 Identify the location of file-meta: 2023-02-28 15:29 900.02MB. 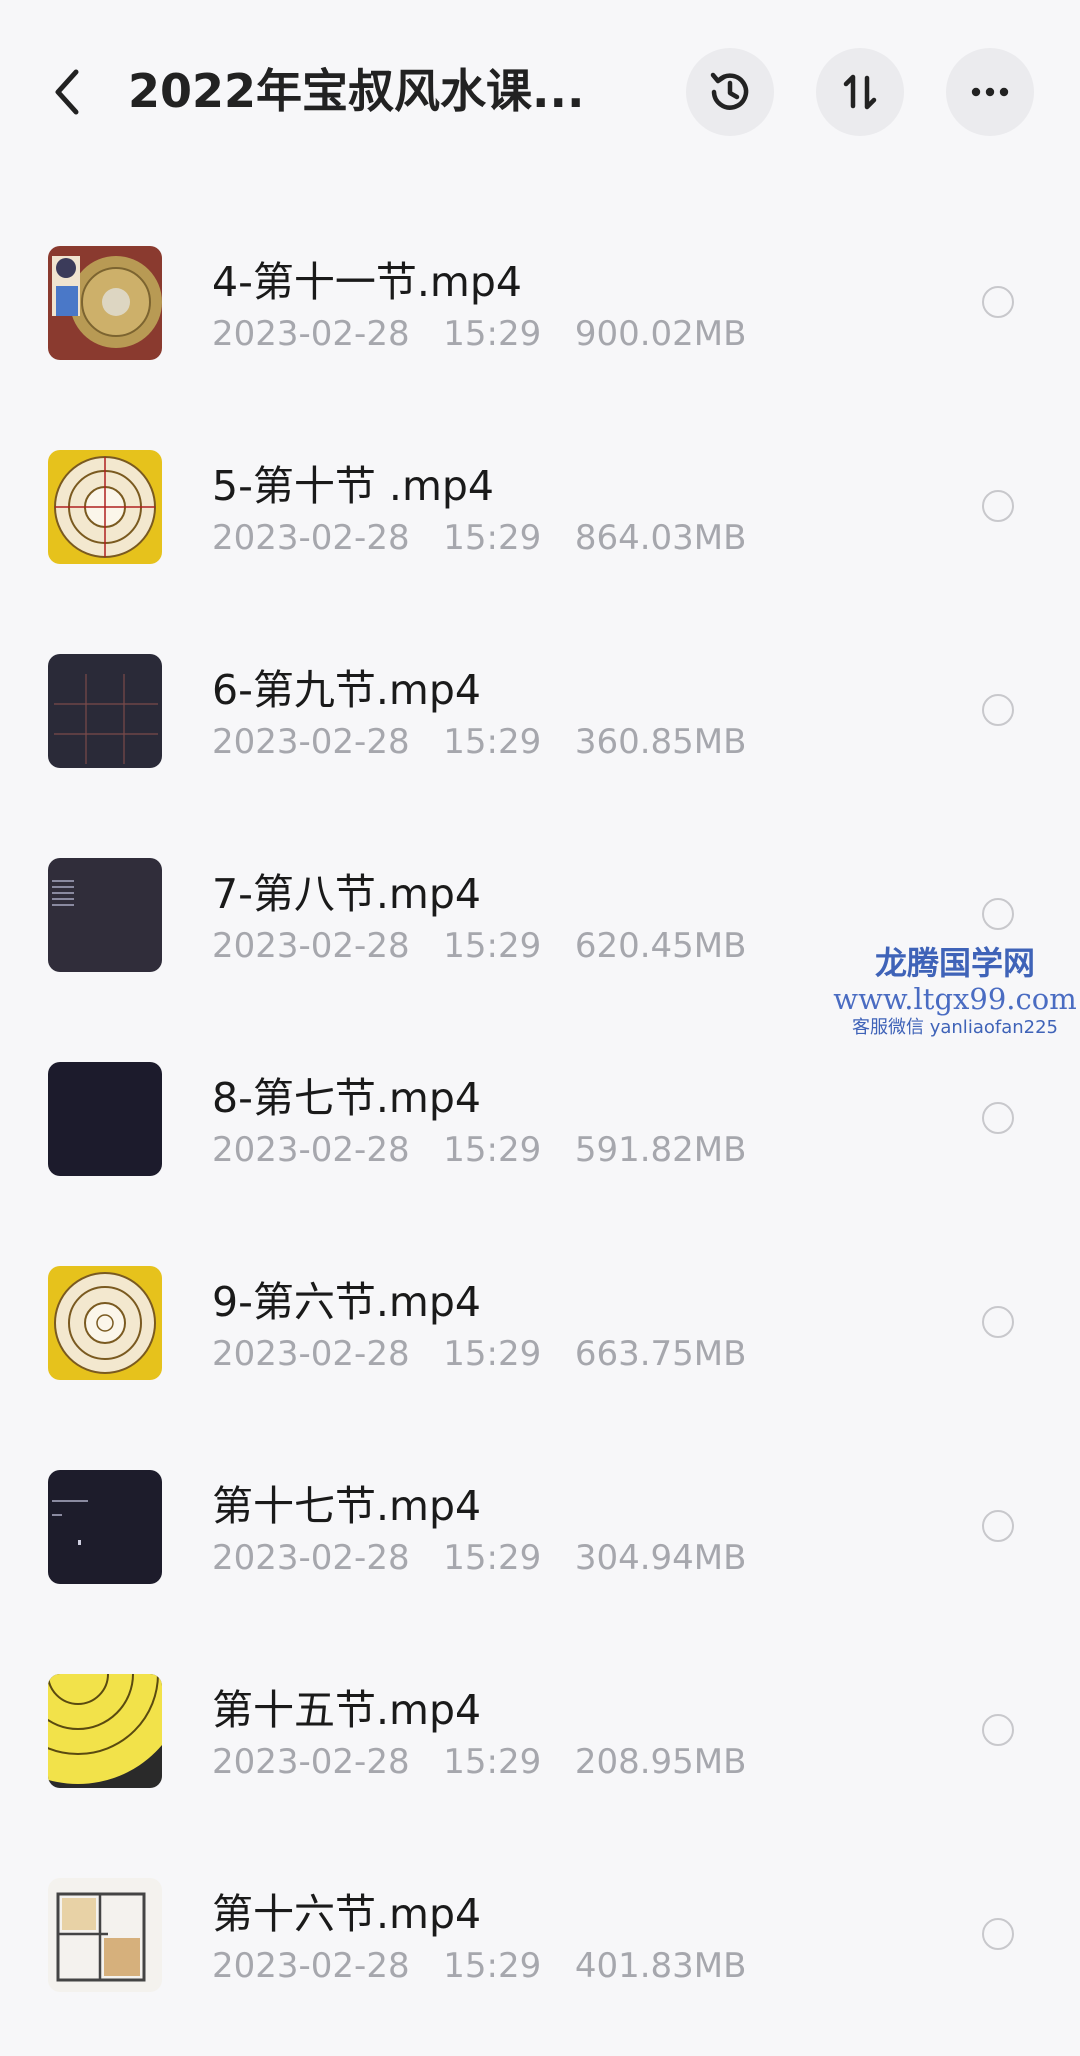
(479, 334).